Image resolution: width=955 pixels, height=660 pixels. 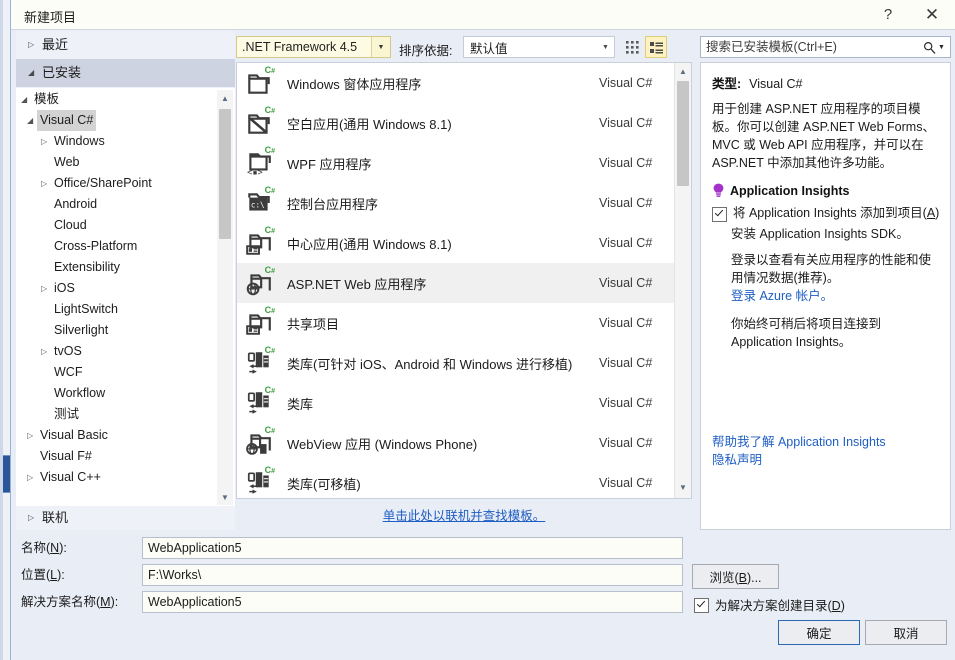 I want to click on template-name: 控制台应用程序, so click(x=333, y=204).